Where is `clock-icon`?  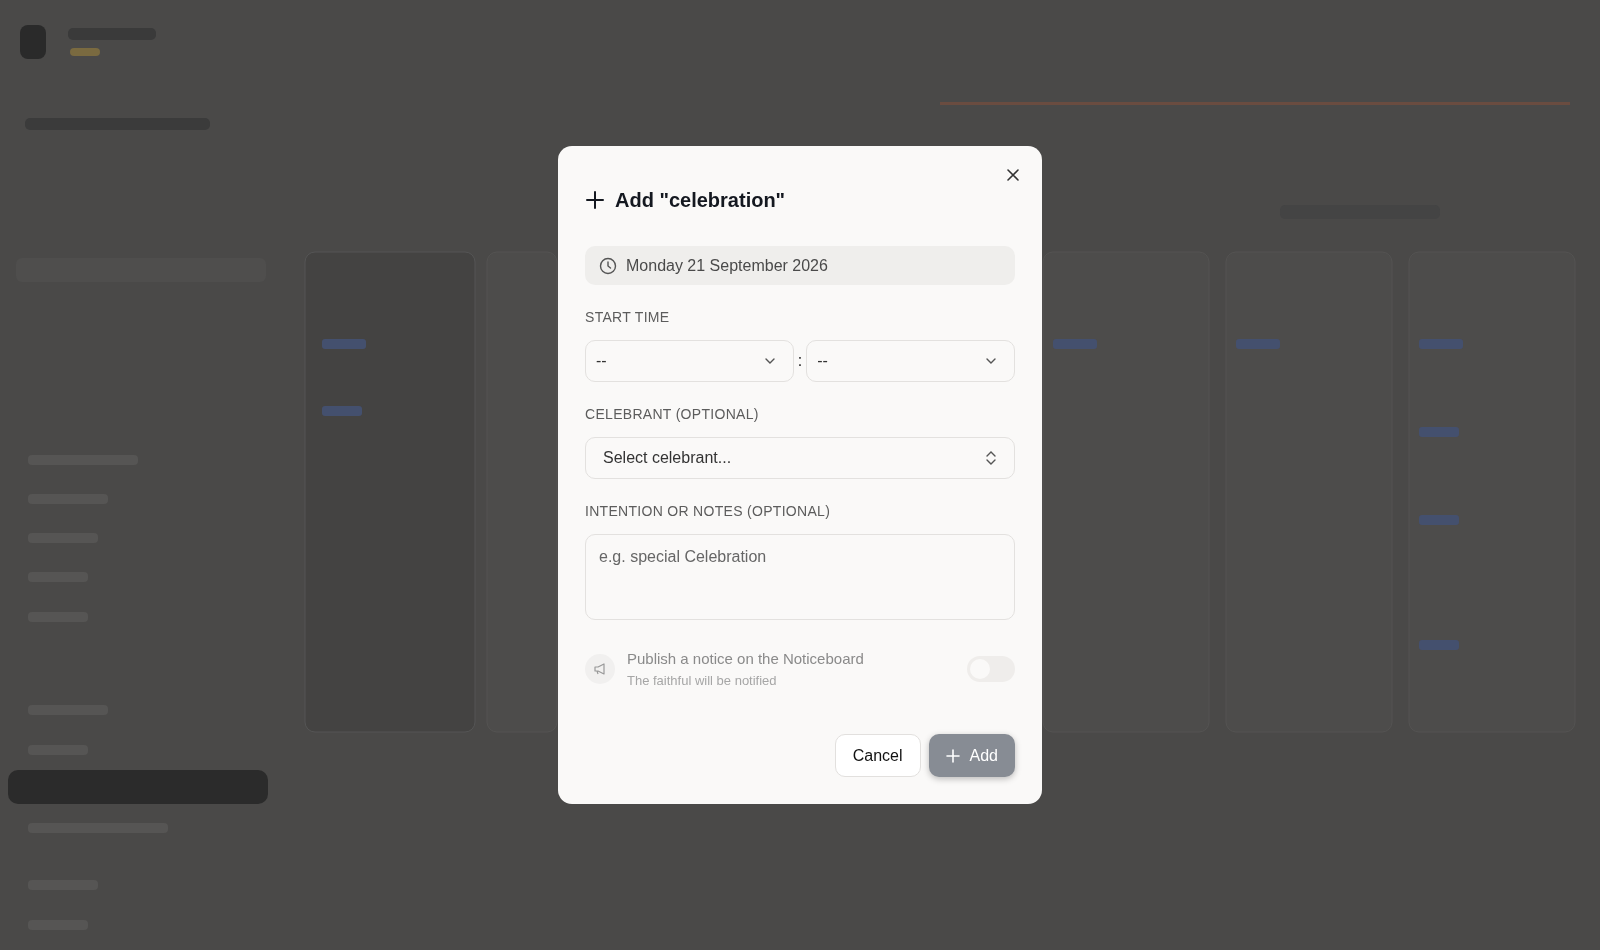 clock-icon is located at coordinates (608, 265).